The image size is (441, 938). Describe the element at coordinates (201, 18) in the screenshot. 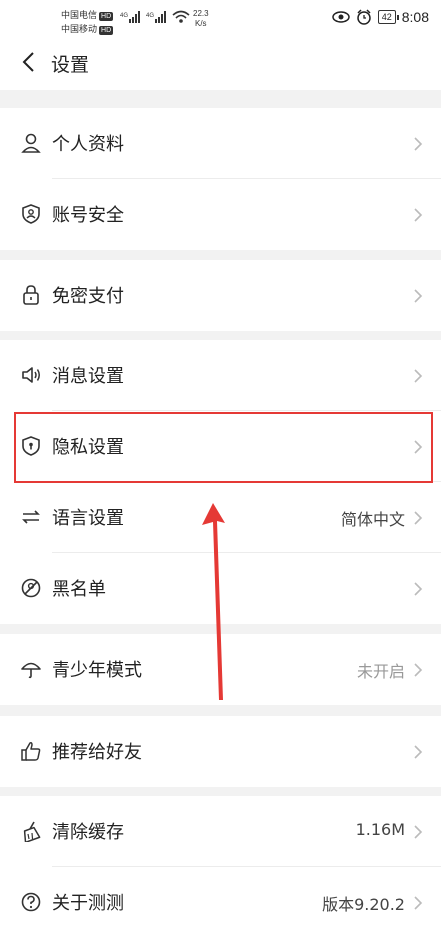

I see `network-speed: 22.3 K/s` at that location.